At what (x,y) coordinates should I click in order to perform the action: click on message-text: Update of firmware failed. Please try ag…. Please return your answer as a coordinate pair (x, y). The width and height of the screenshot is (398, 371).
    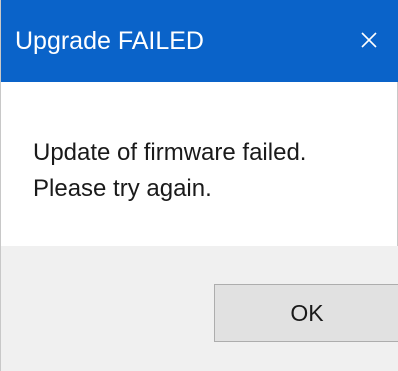
    Looking at the image, I should click on (169, 171).